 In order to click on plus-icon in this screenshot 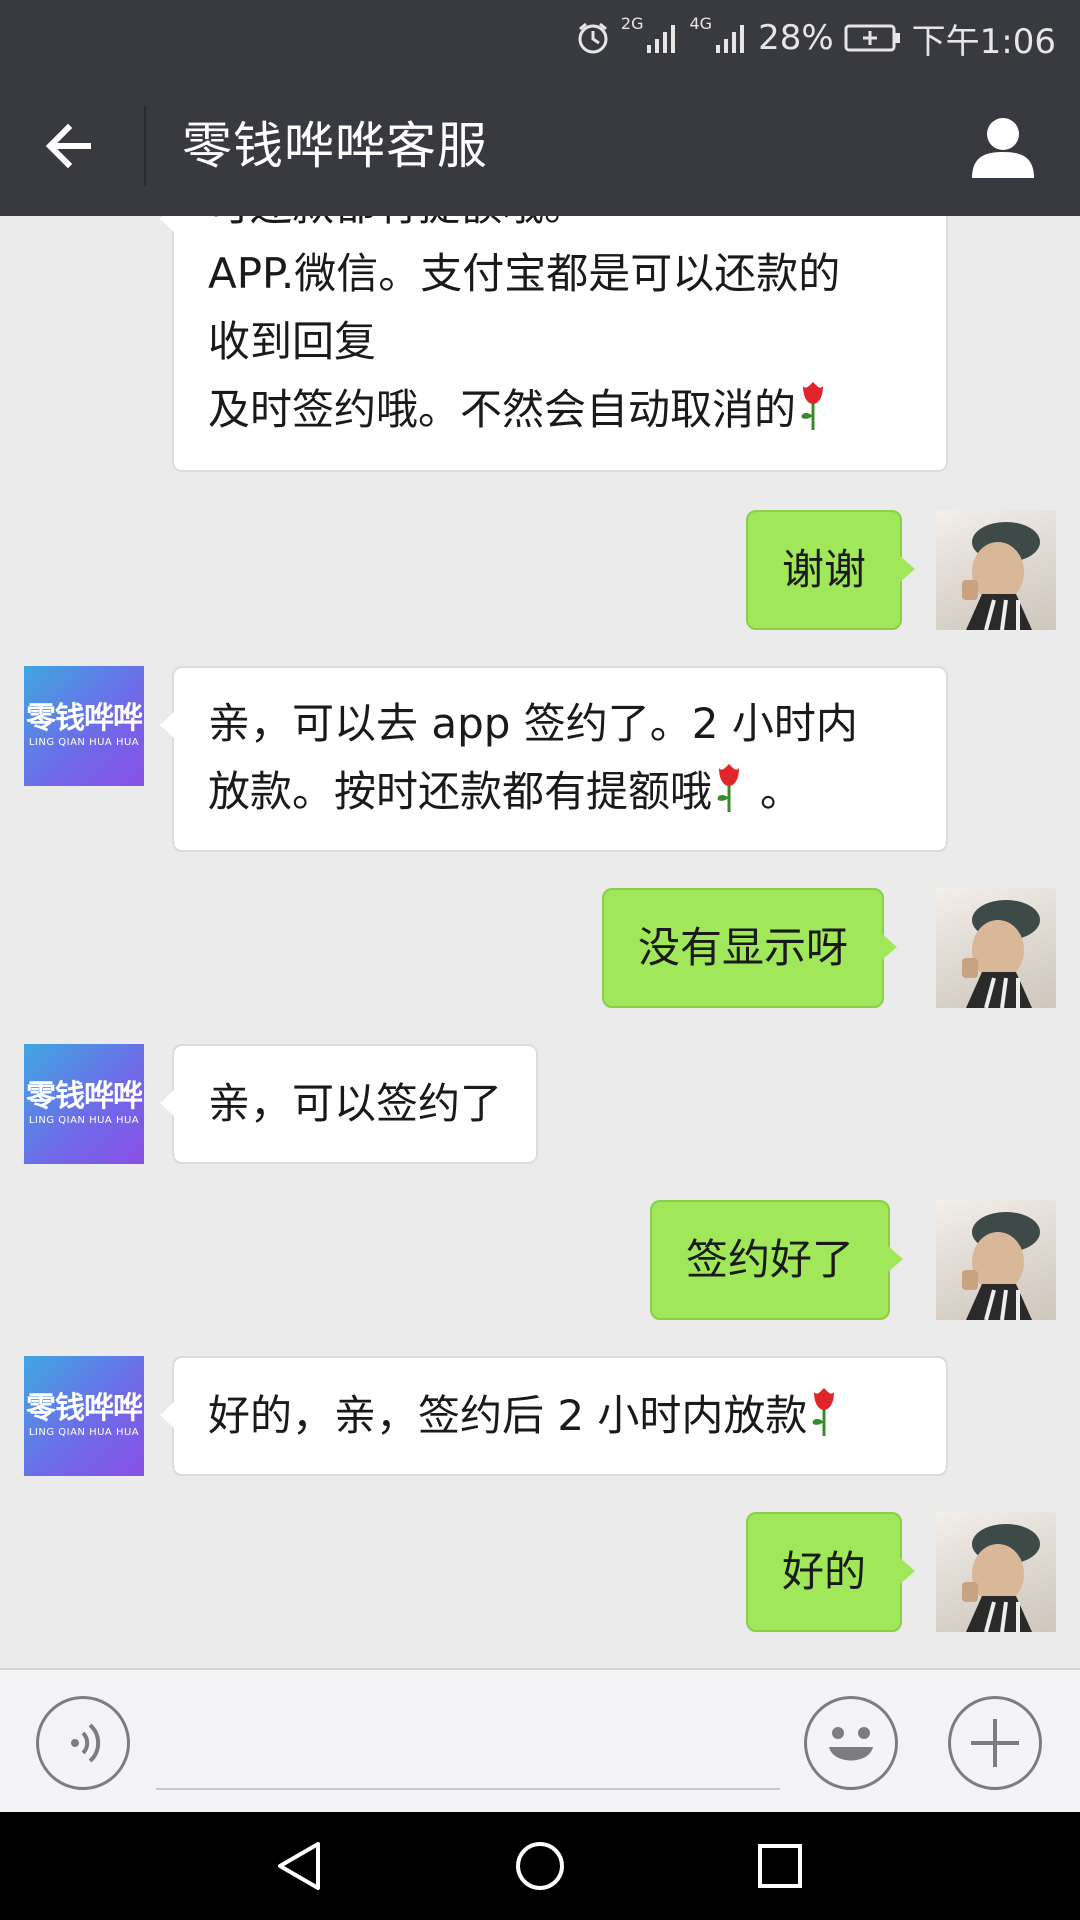, I will do `click(995, 1743)`.